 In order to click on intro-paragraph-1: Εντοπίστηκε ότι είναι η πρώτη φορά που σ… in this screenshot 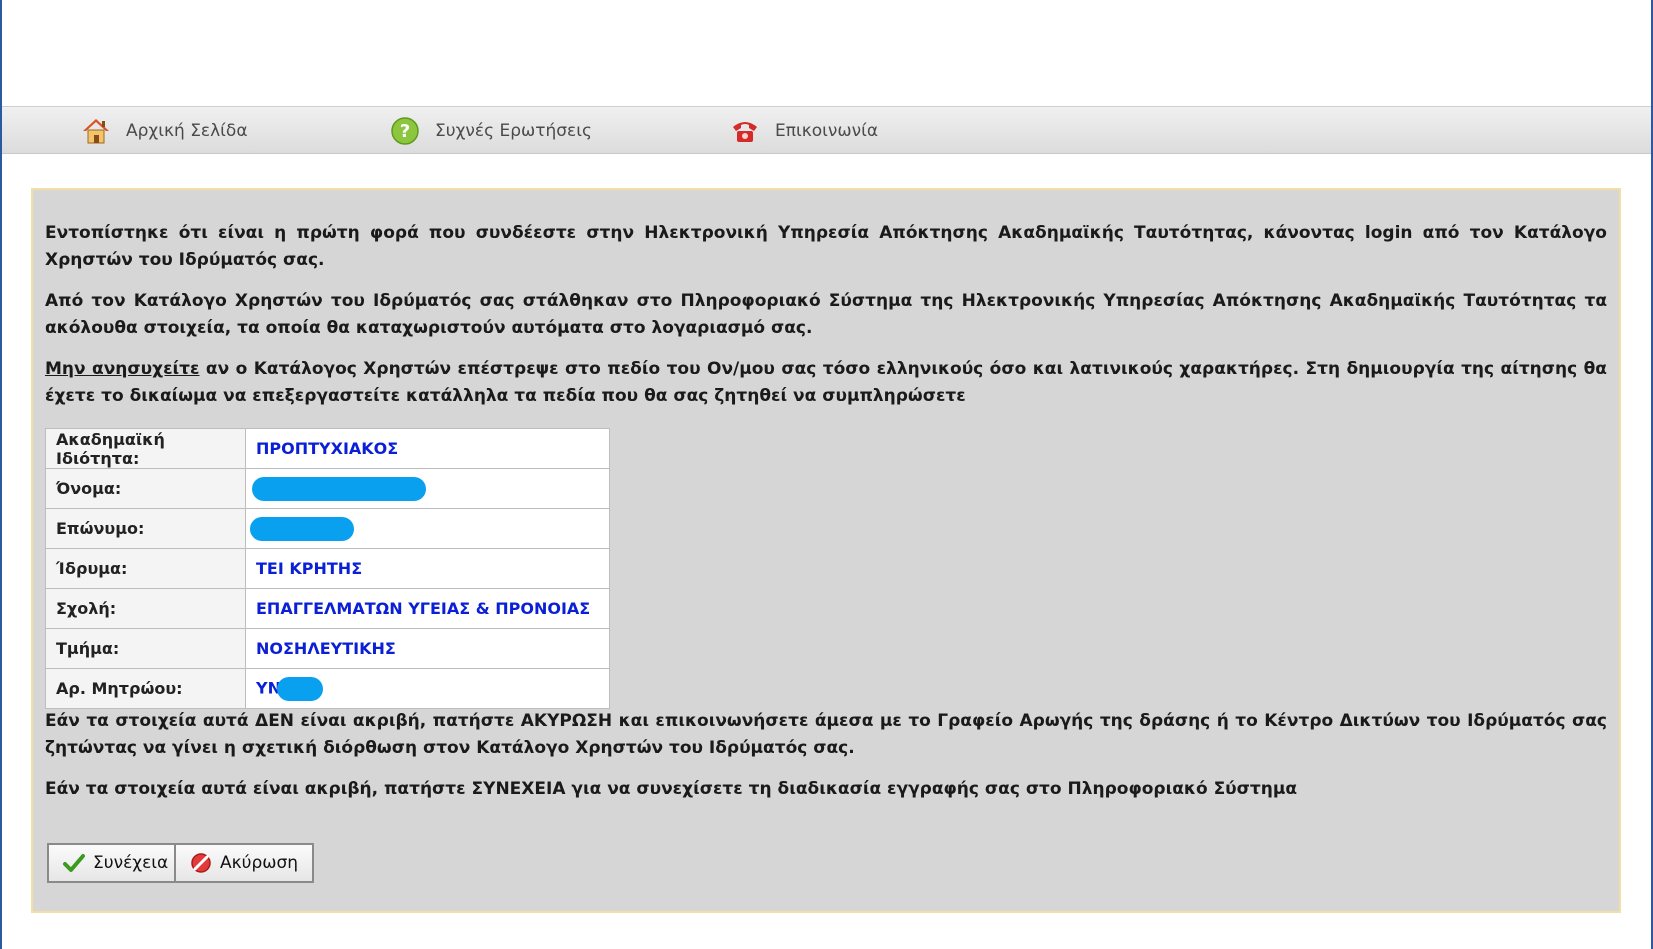, I will do `click(826, 246)`.